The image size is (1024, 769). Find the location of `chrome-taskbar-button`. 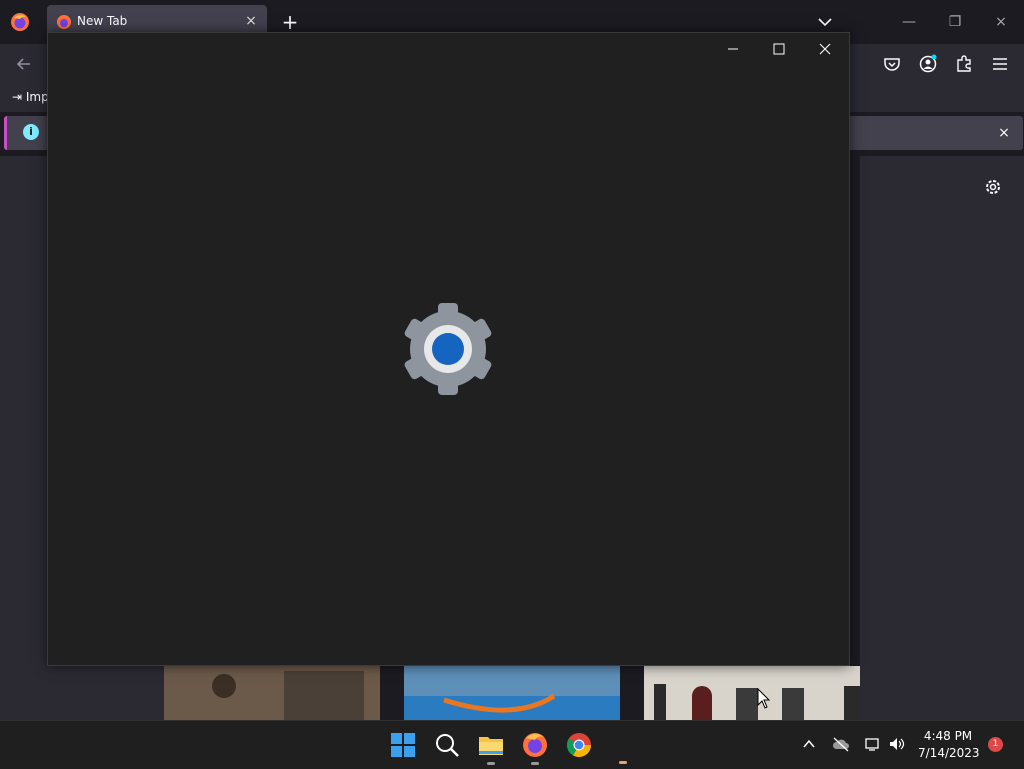

chrome-taskbar-button is located at coordinates (579, 745).